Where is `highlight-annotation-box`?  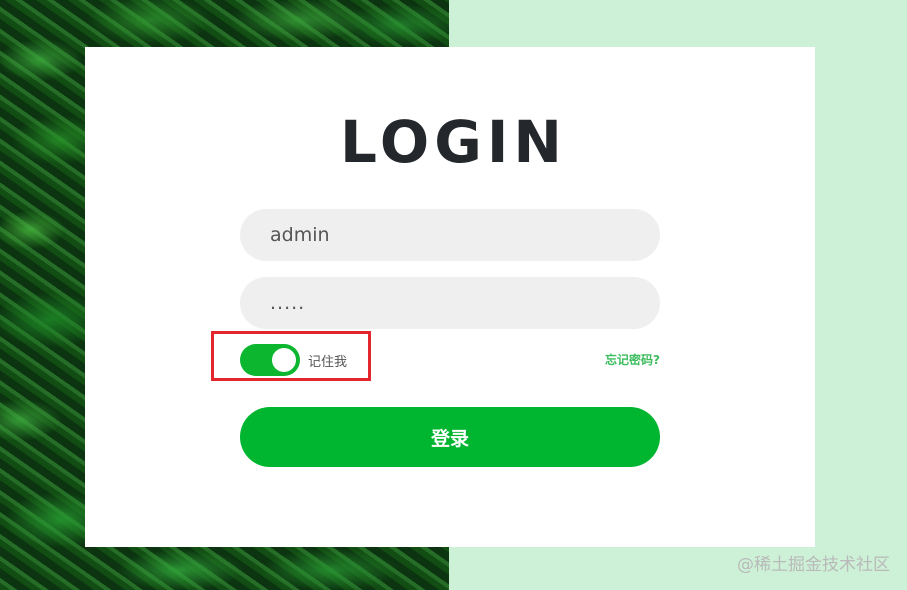
highlight-annotation-box is located at coordinates (291, 356).